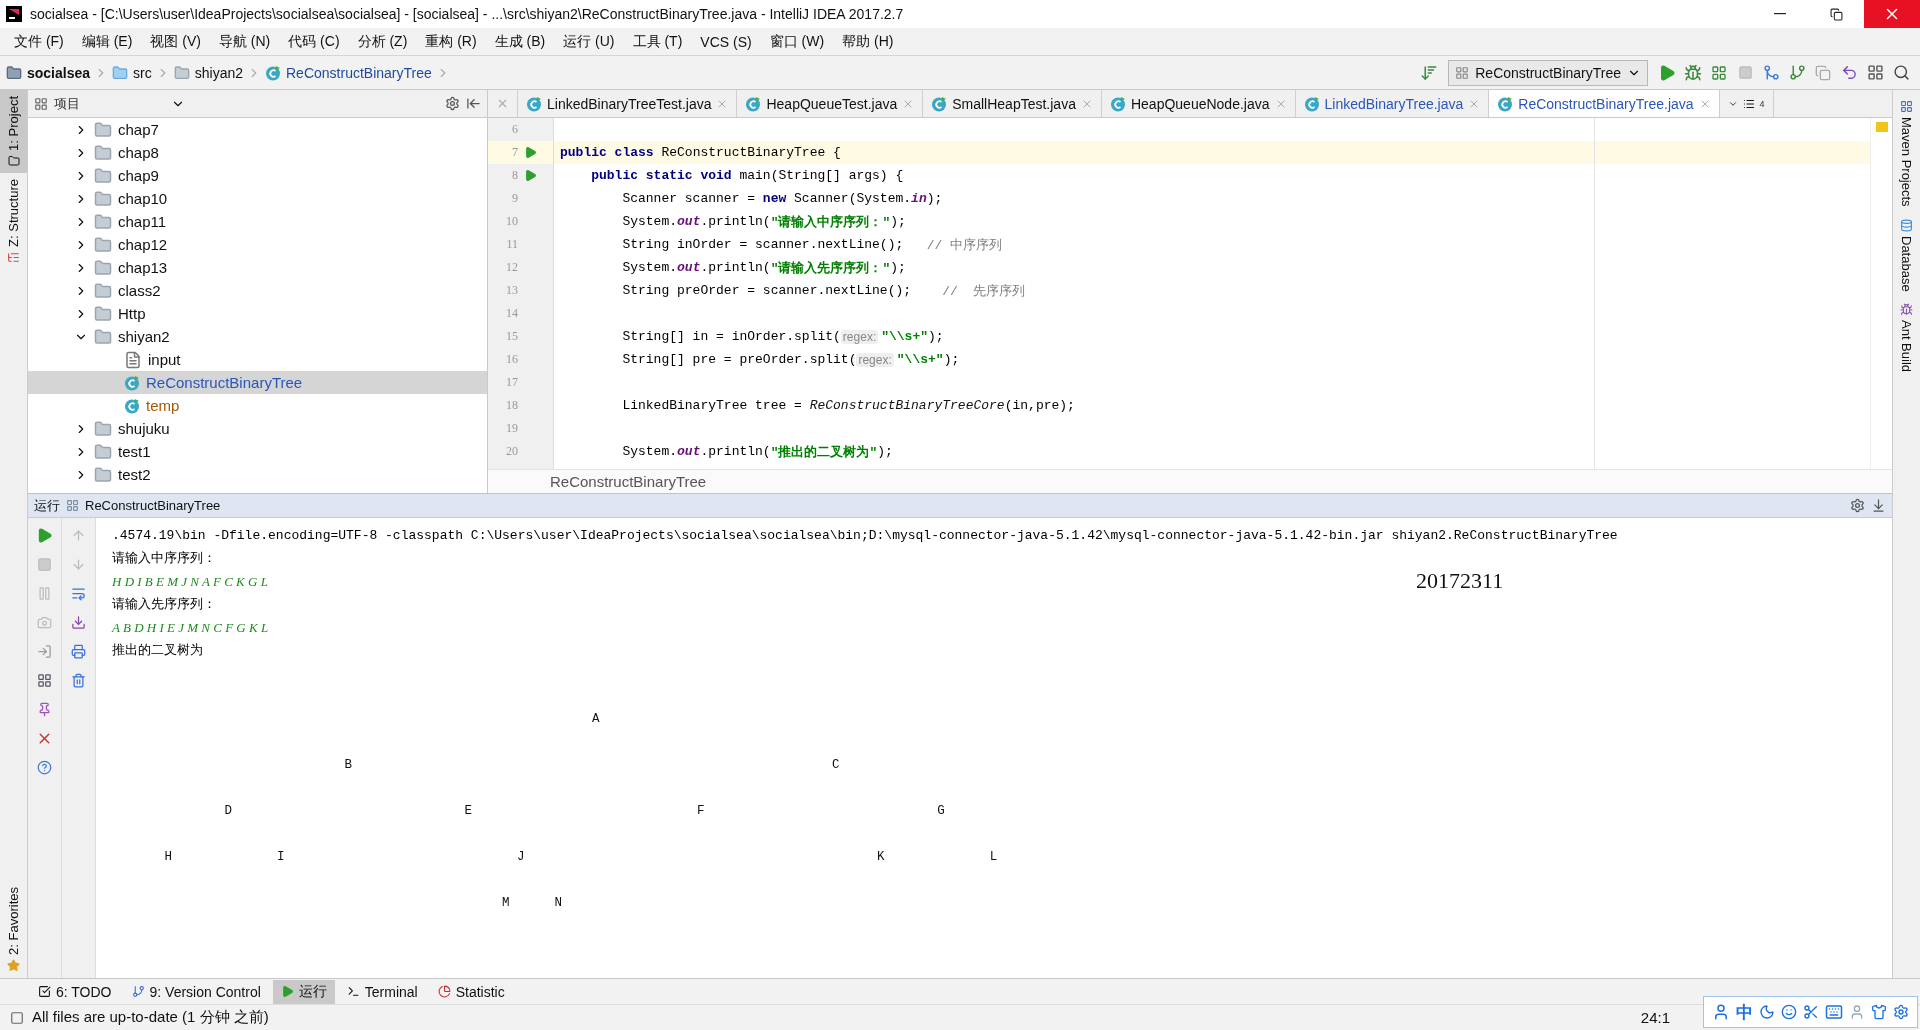 This screenshot has width=1920, height=1030. Describe the element at coordinates (520, 41) in the screenshot. I see `menu-item: 生成 (B)` at that location.